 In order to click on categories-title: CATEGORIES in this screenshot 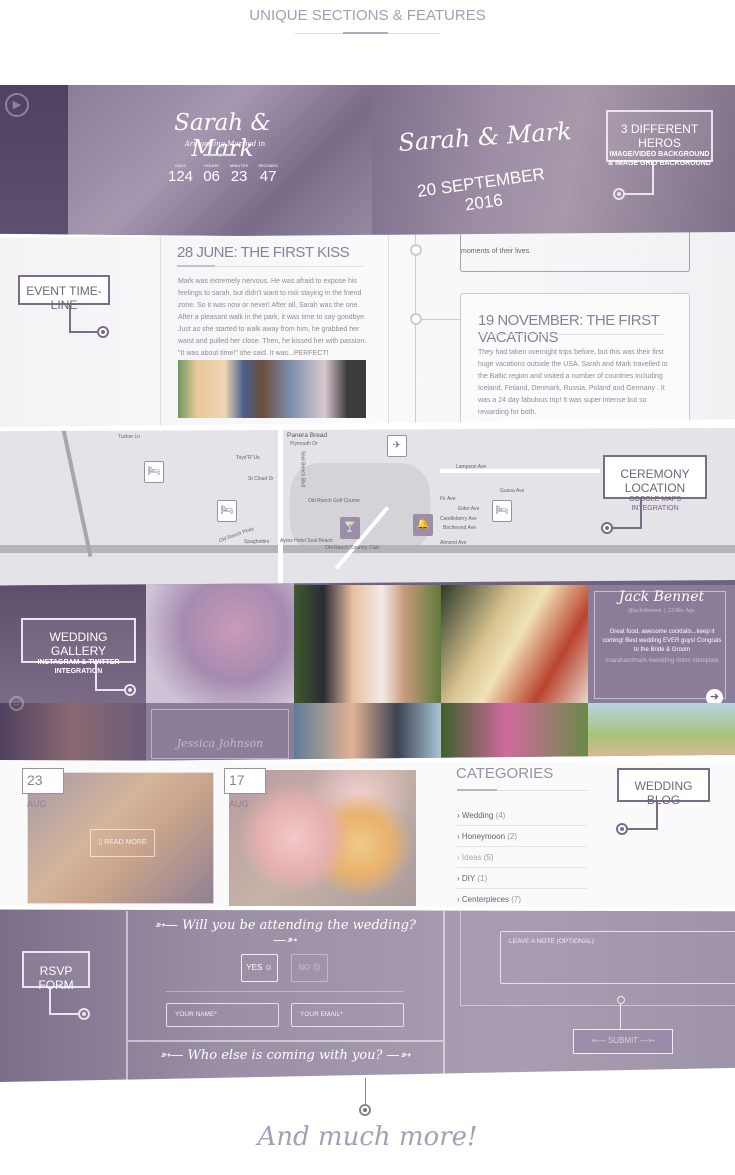, I will do `click(505, 773)`.